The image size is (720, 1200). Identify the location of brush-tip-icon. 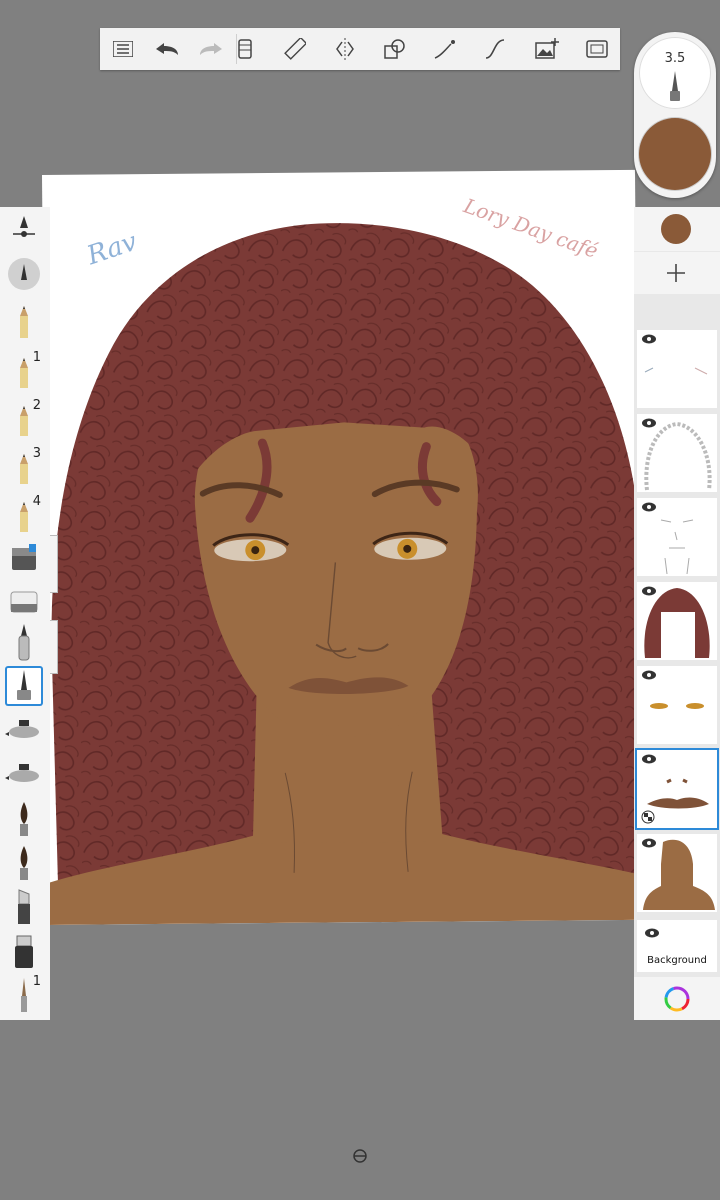
(675, 86).